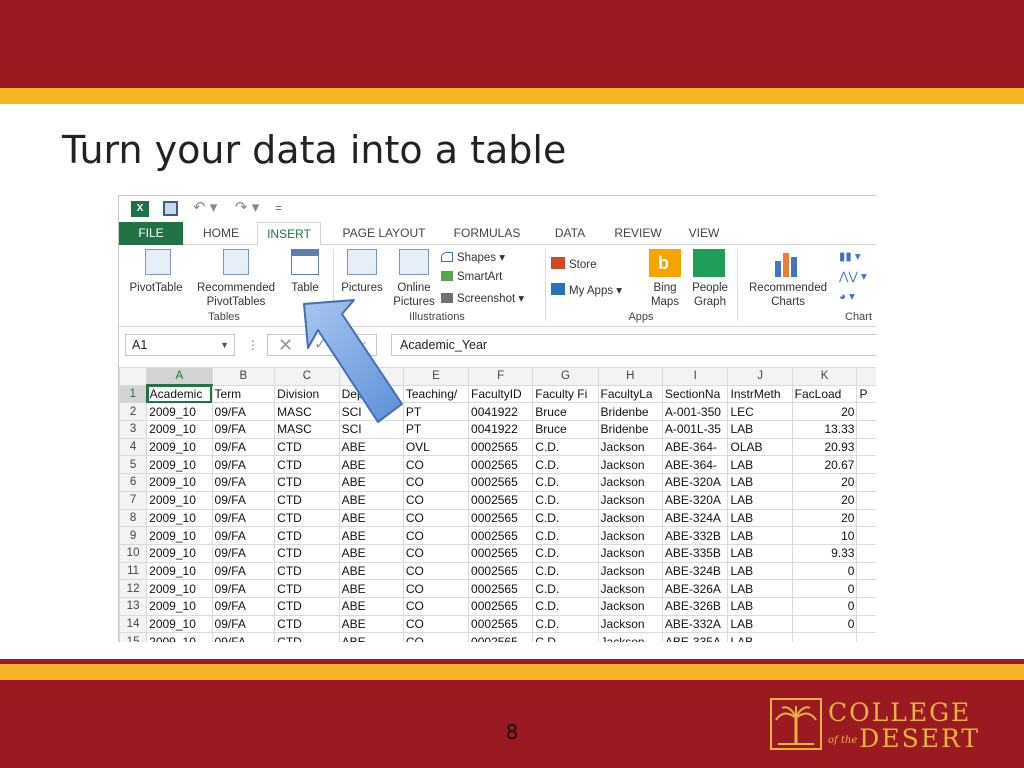 The width and height of the screenshot is (1024, 768). Describe the element at coordinates (133, 553) in the screenshot. I see `row-header: 10` at that location.